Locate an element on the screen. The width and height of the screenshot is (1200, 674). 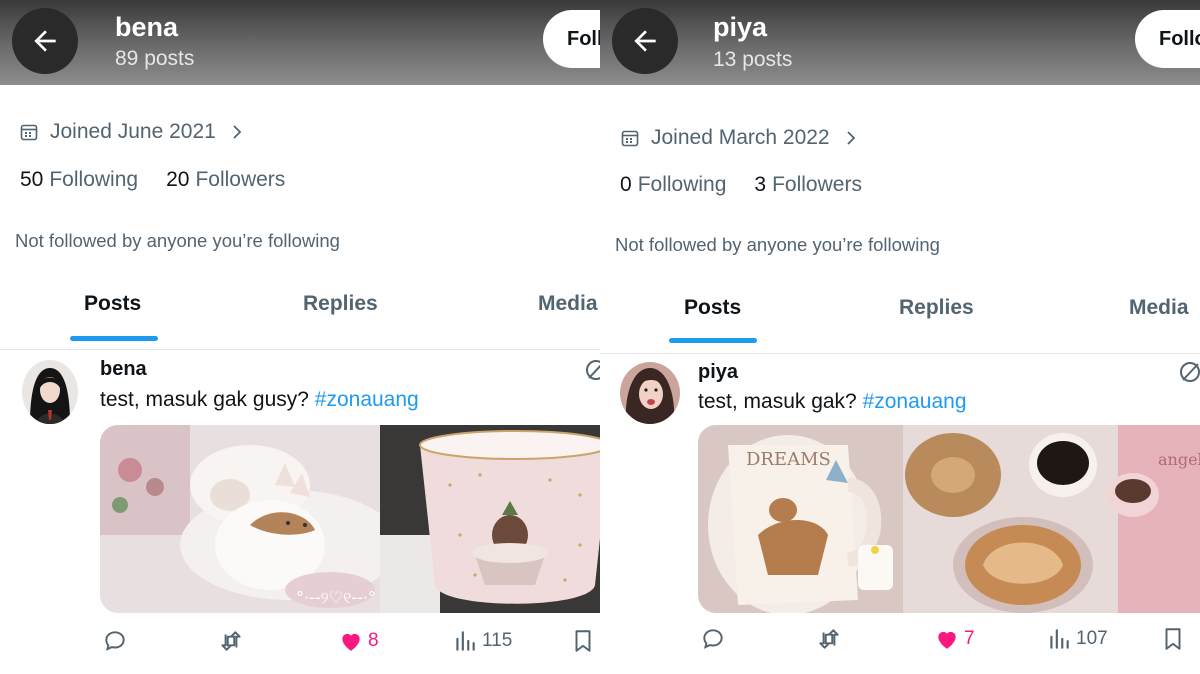
like-button: 7 is located at coordinates (954, 639).